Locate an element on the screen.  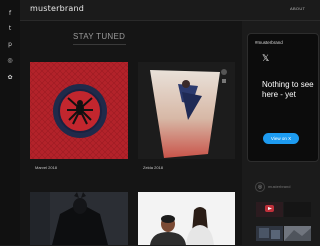
brand-logo: musterbrand is located at coordinates (57, 8).